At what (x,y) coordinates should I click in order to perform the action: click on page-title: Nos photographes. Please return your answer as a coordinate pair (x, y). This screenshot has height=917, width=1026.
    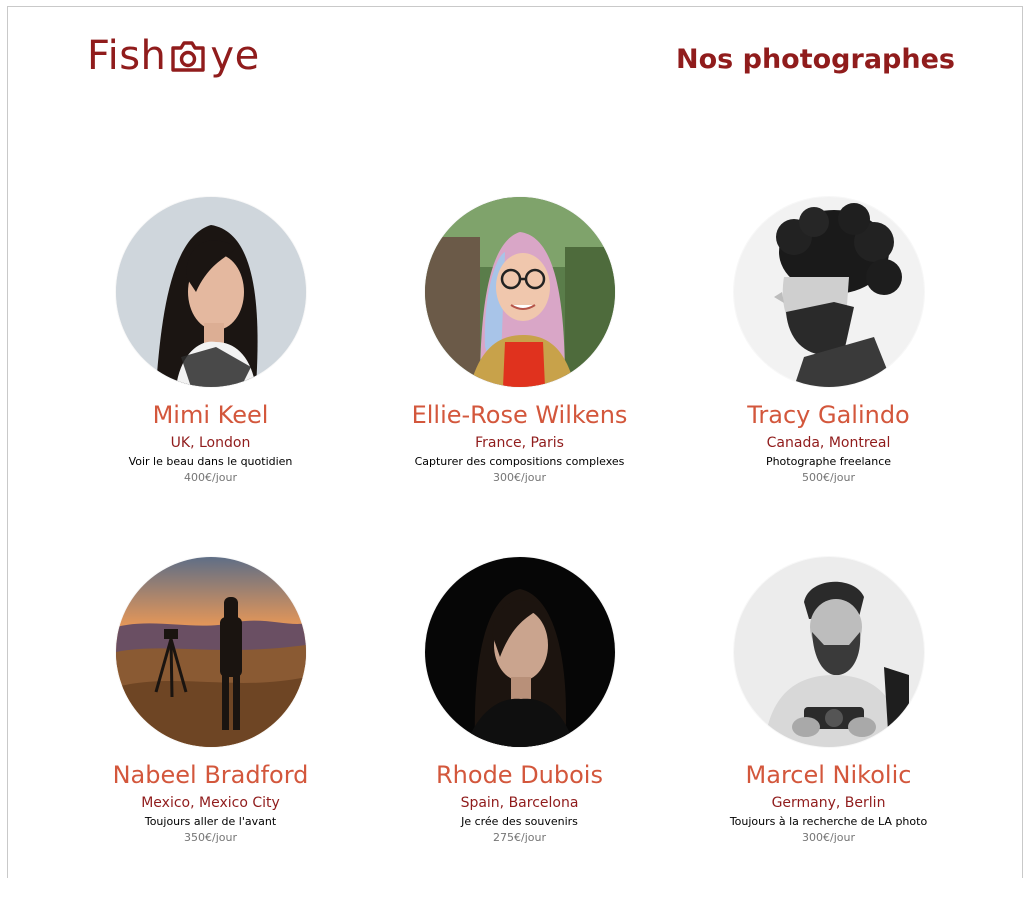
    Looking at the image, I should click on (815, 59).